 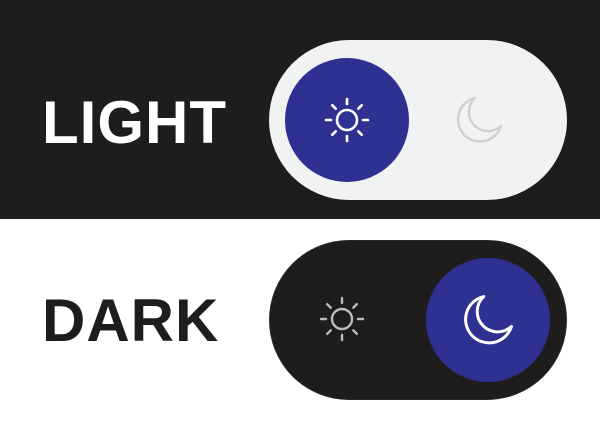 What do you see at coordinates (131, 320) in the screenshot?
I see `dark-mode-label: DARK` at bounding box center [131, 320].